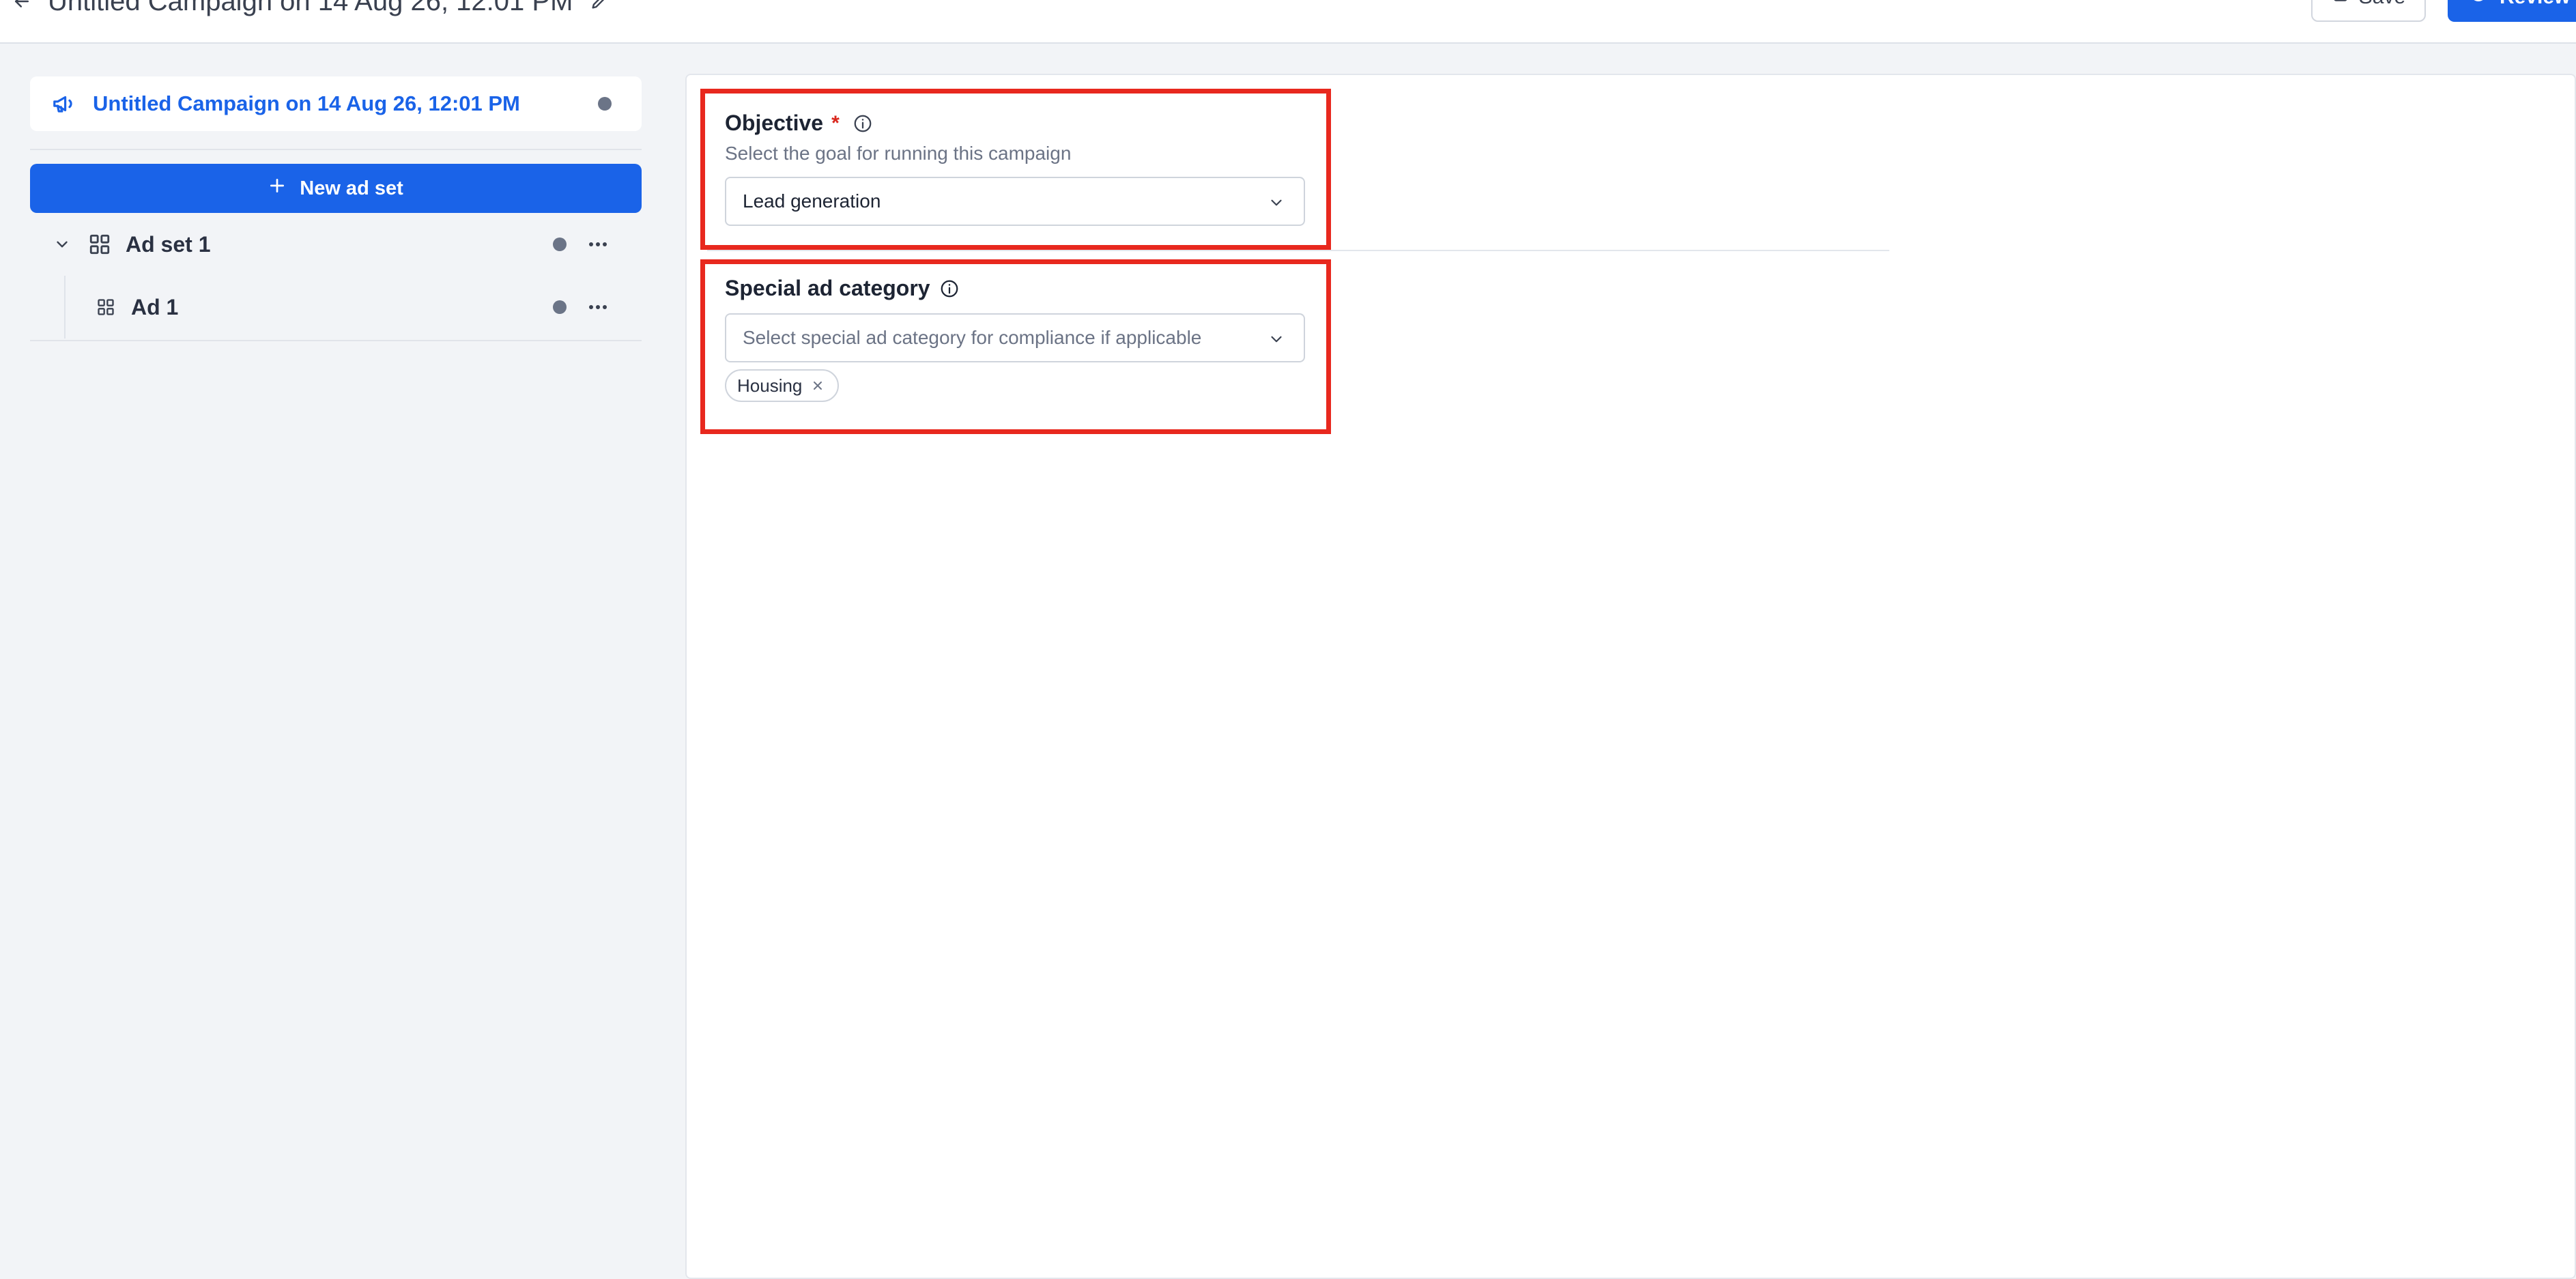 Image resolution: width=2576 pixels, height=1279 pixels. Describe the element at coordinates (22, 7) in the screenshot. I see `back-arrow-icon` at that location.